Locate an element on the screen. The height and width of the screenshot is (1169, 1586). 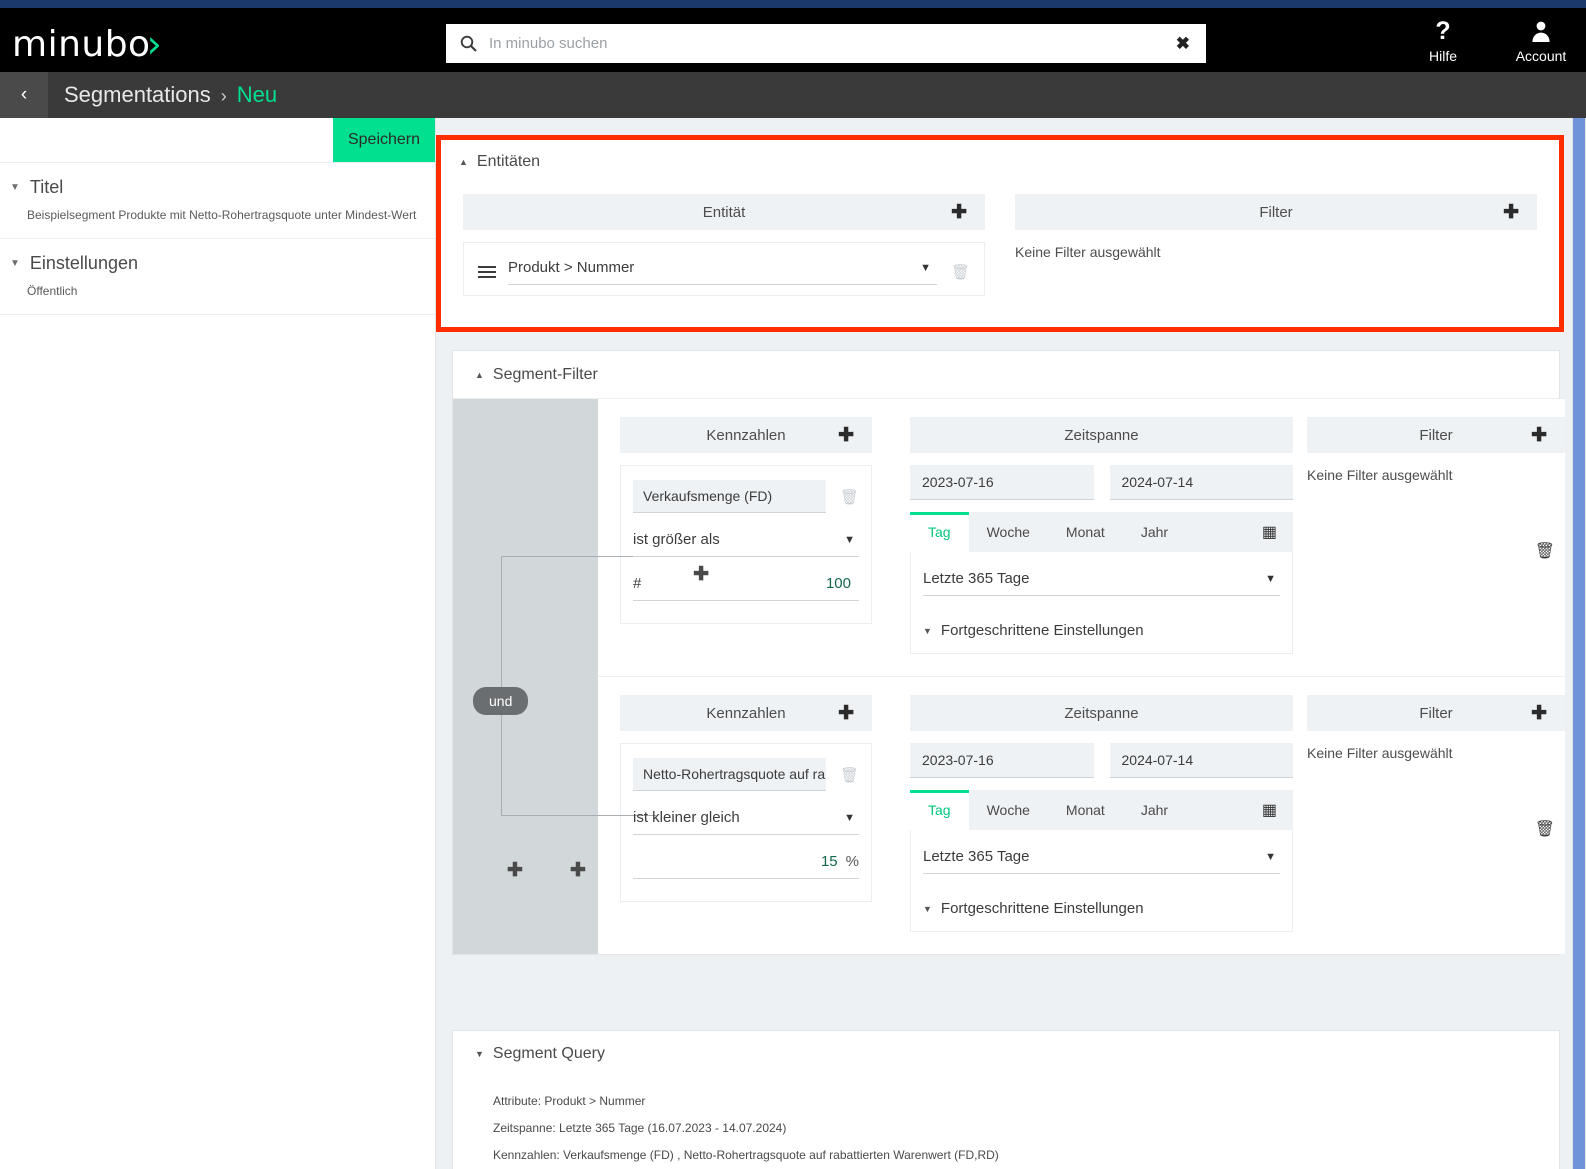
boolean-operator-chip: und is located at coordinates (501, 701).